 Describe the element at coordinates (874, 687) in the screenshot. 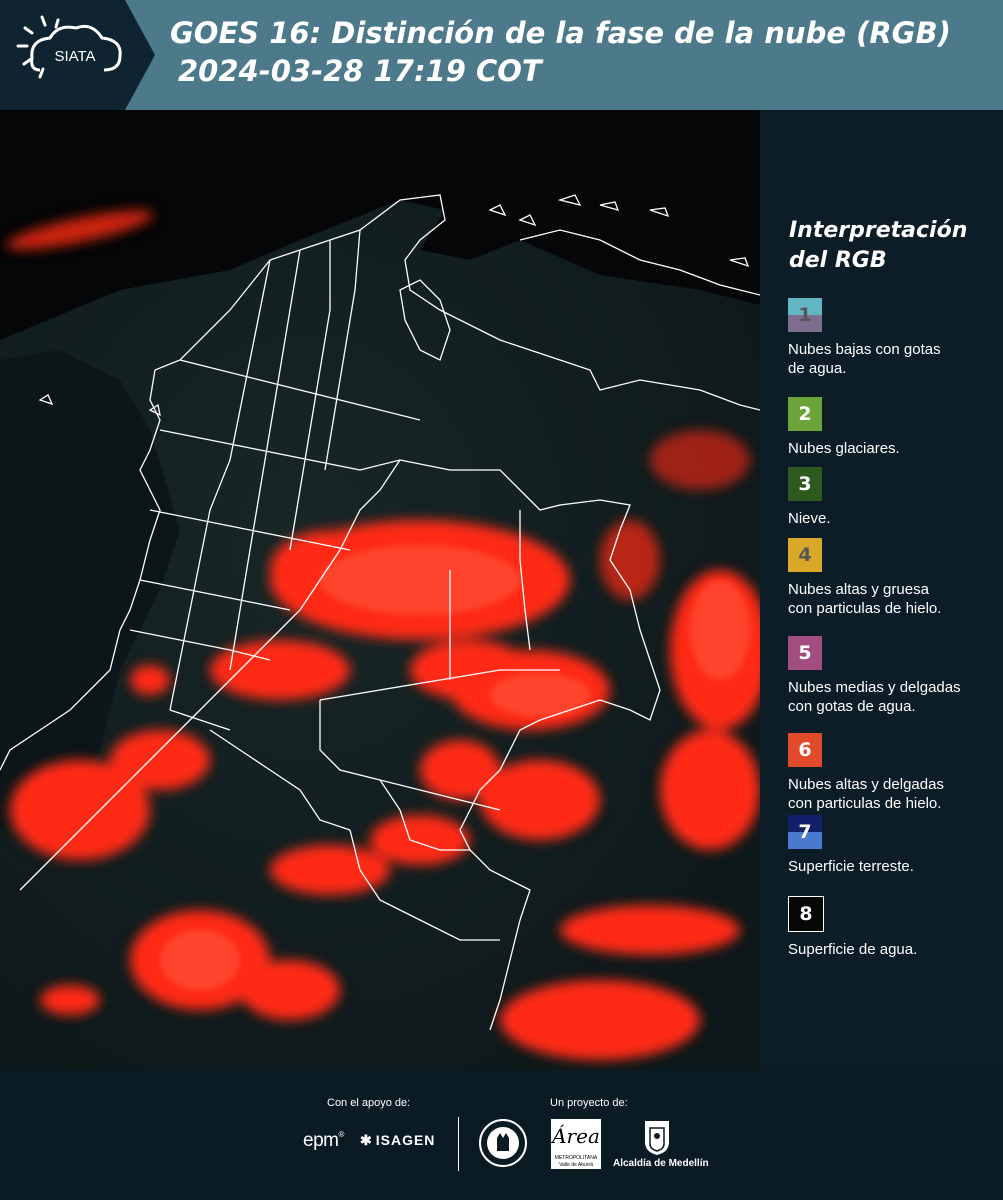

I see `legend-label-line1: Nubes medias y delgadas` at that location.